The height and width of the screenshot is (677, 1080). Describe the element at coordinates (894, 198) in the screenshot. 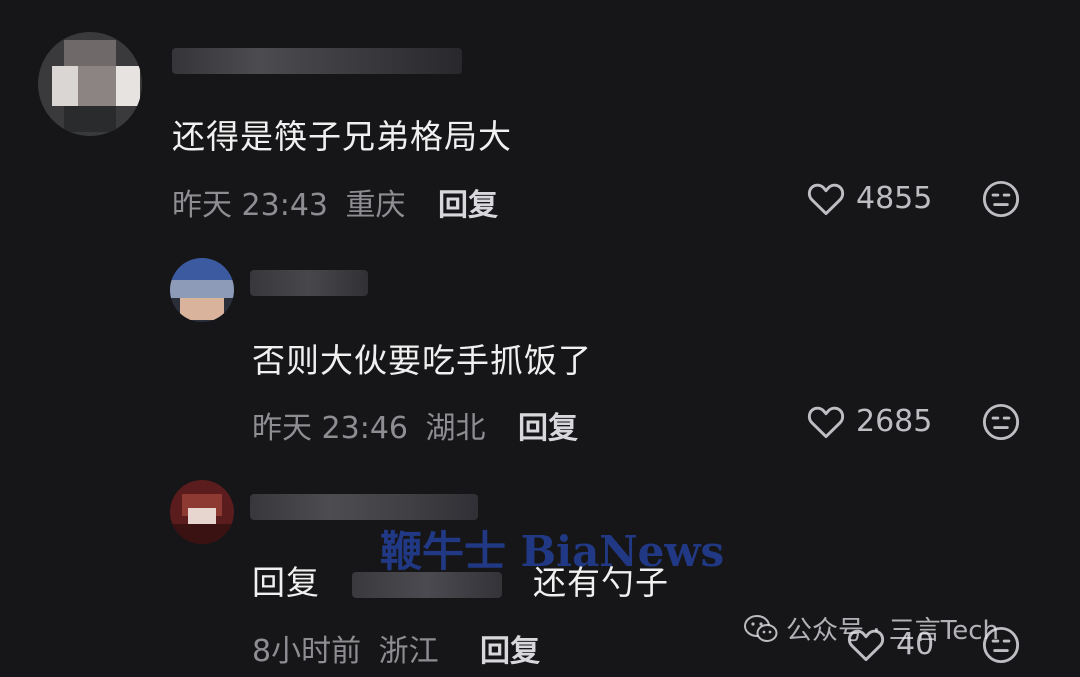

I see `like-count: 4855` at that location.